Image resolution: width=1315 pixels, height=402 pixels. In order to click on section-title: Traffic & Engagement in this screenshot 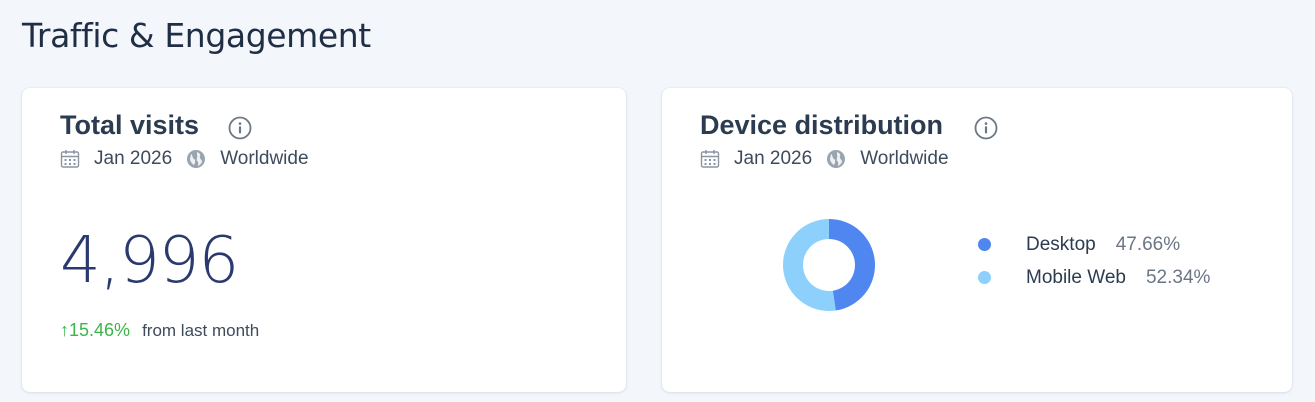, I will do `click(196, 35)`.